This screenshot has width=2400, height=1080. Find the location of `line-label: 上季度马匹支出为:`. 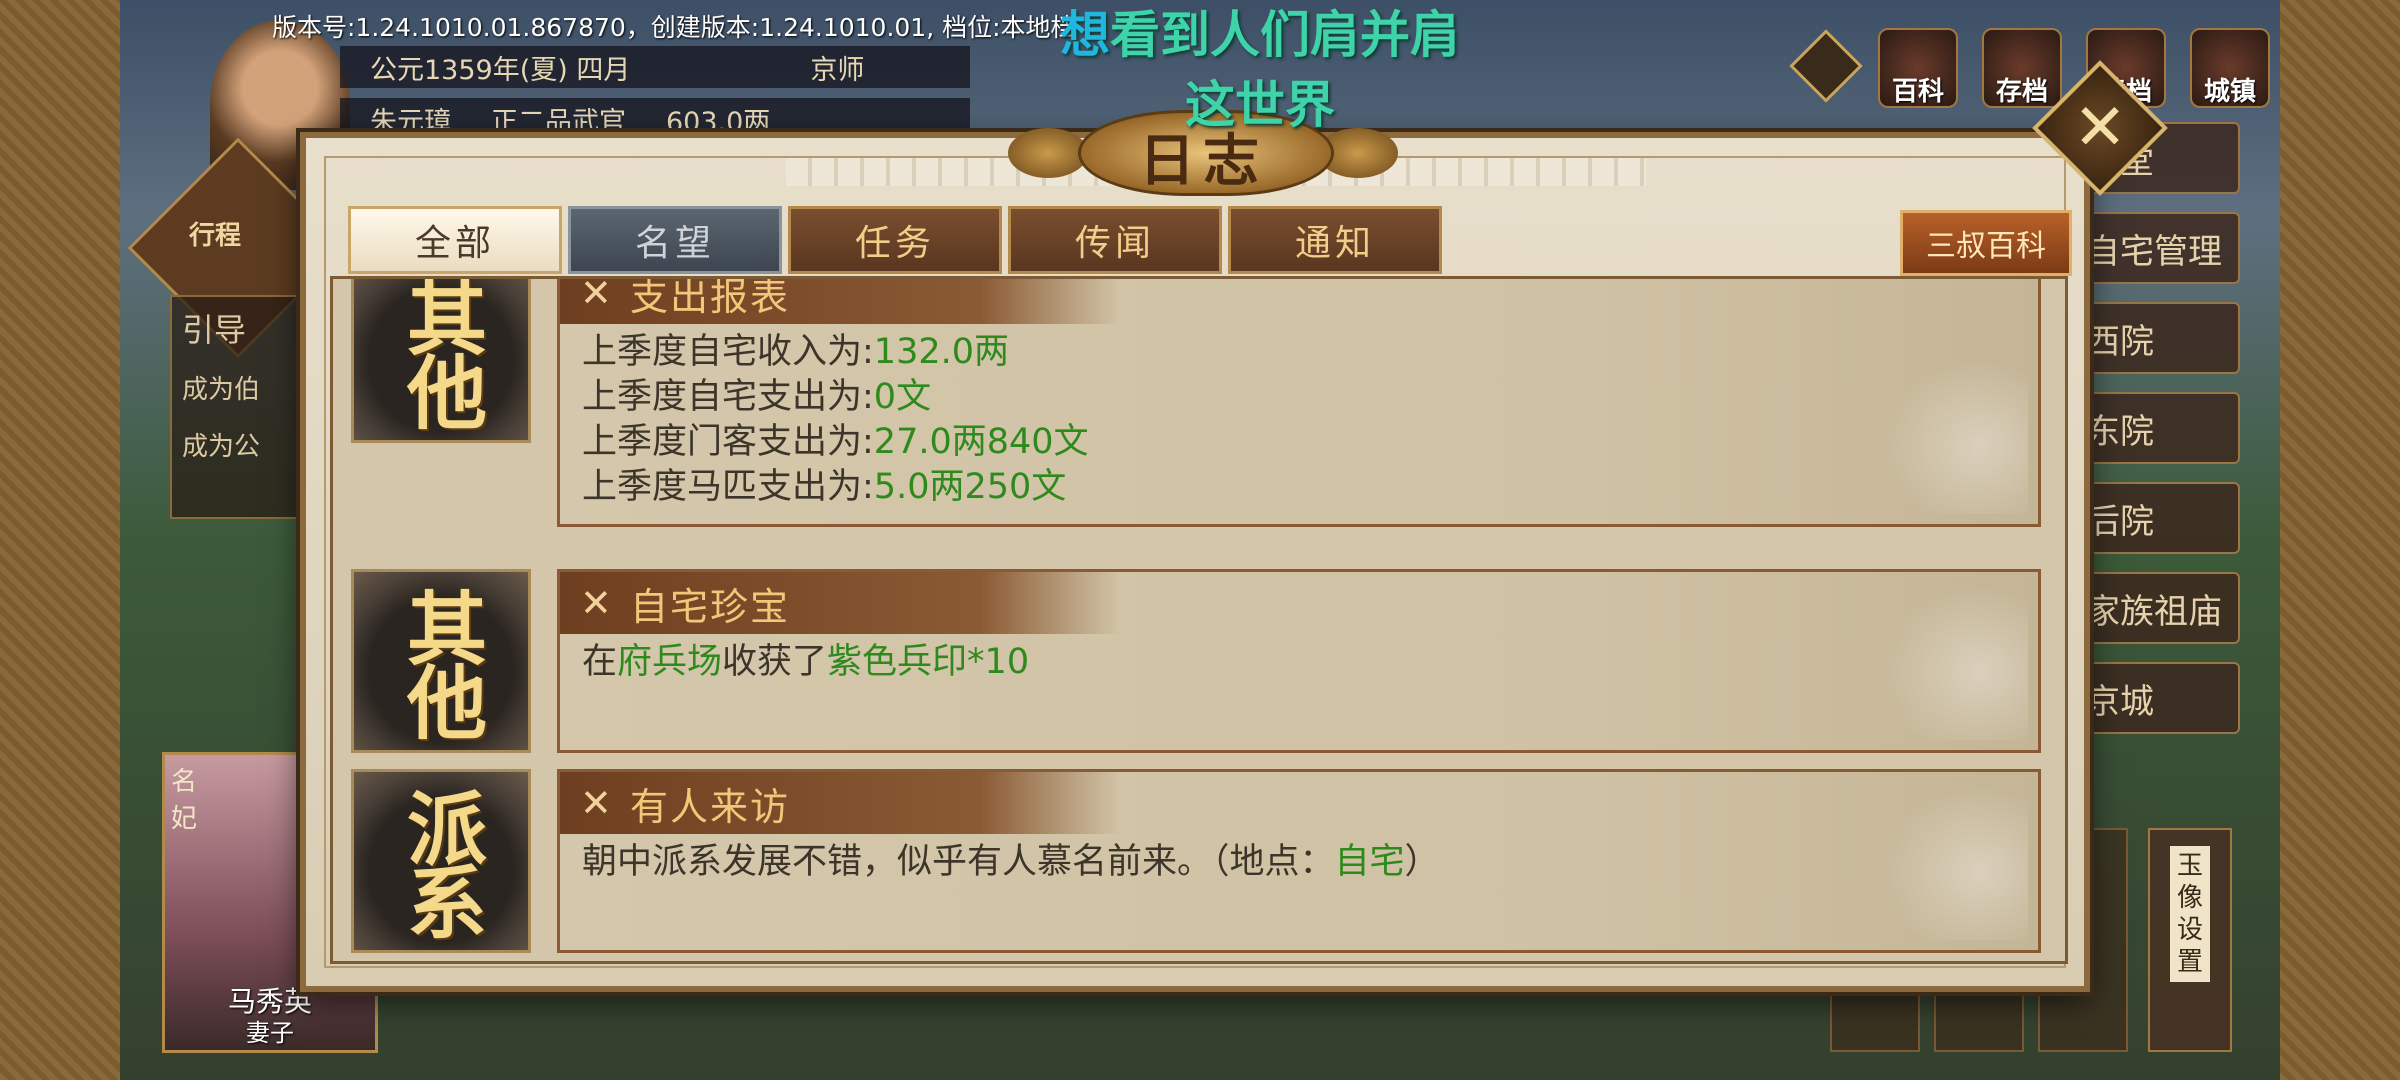

line-label: 上季度马匹支出为: is located at coordinates (728, 487).